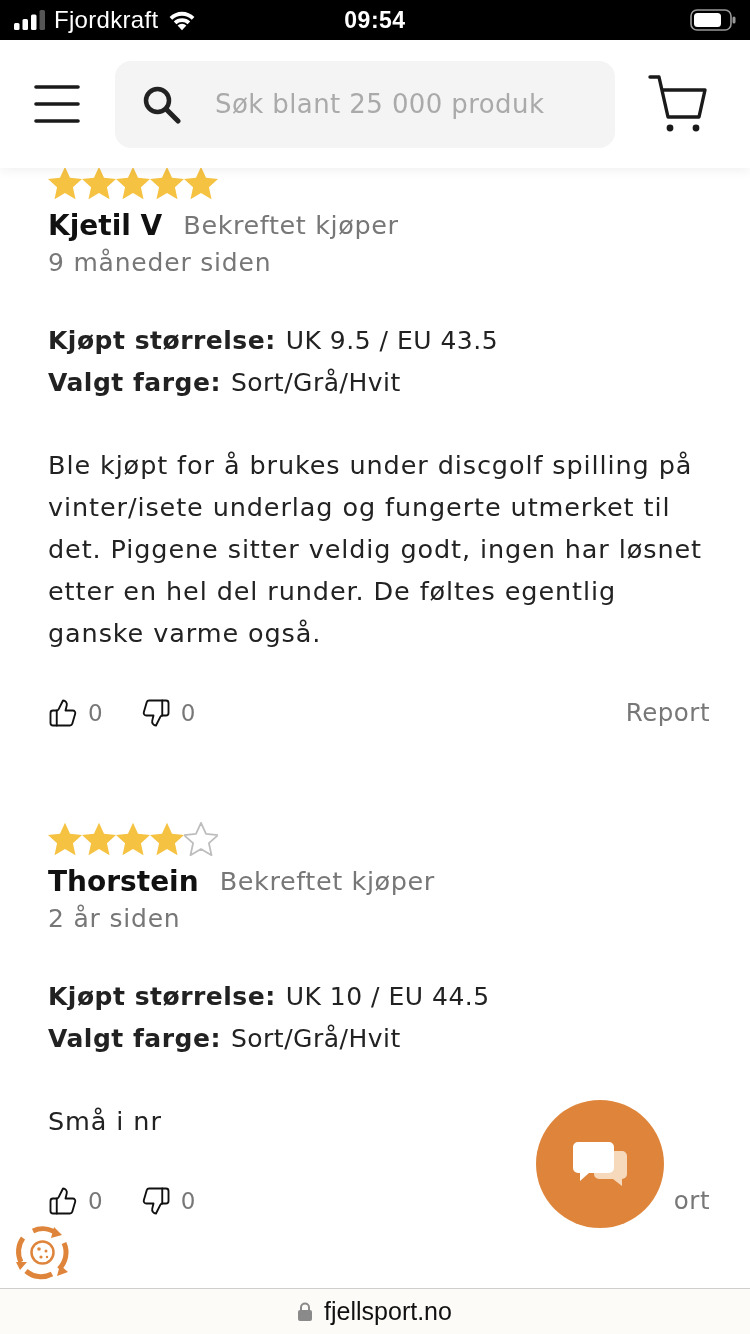 The image size is (750, 1334). Describe the element at coordinates (123, 881) in the screenshot. I see `reviewer-name: Thorstein` at that location.